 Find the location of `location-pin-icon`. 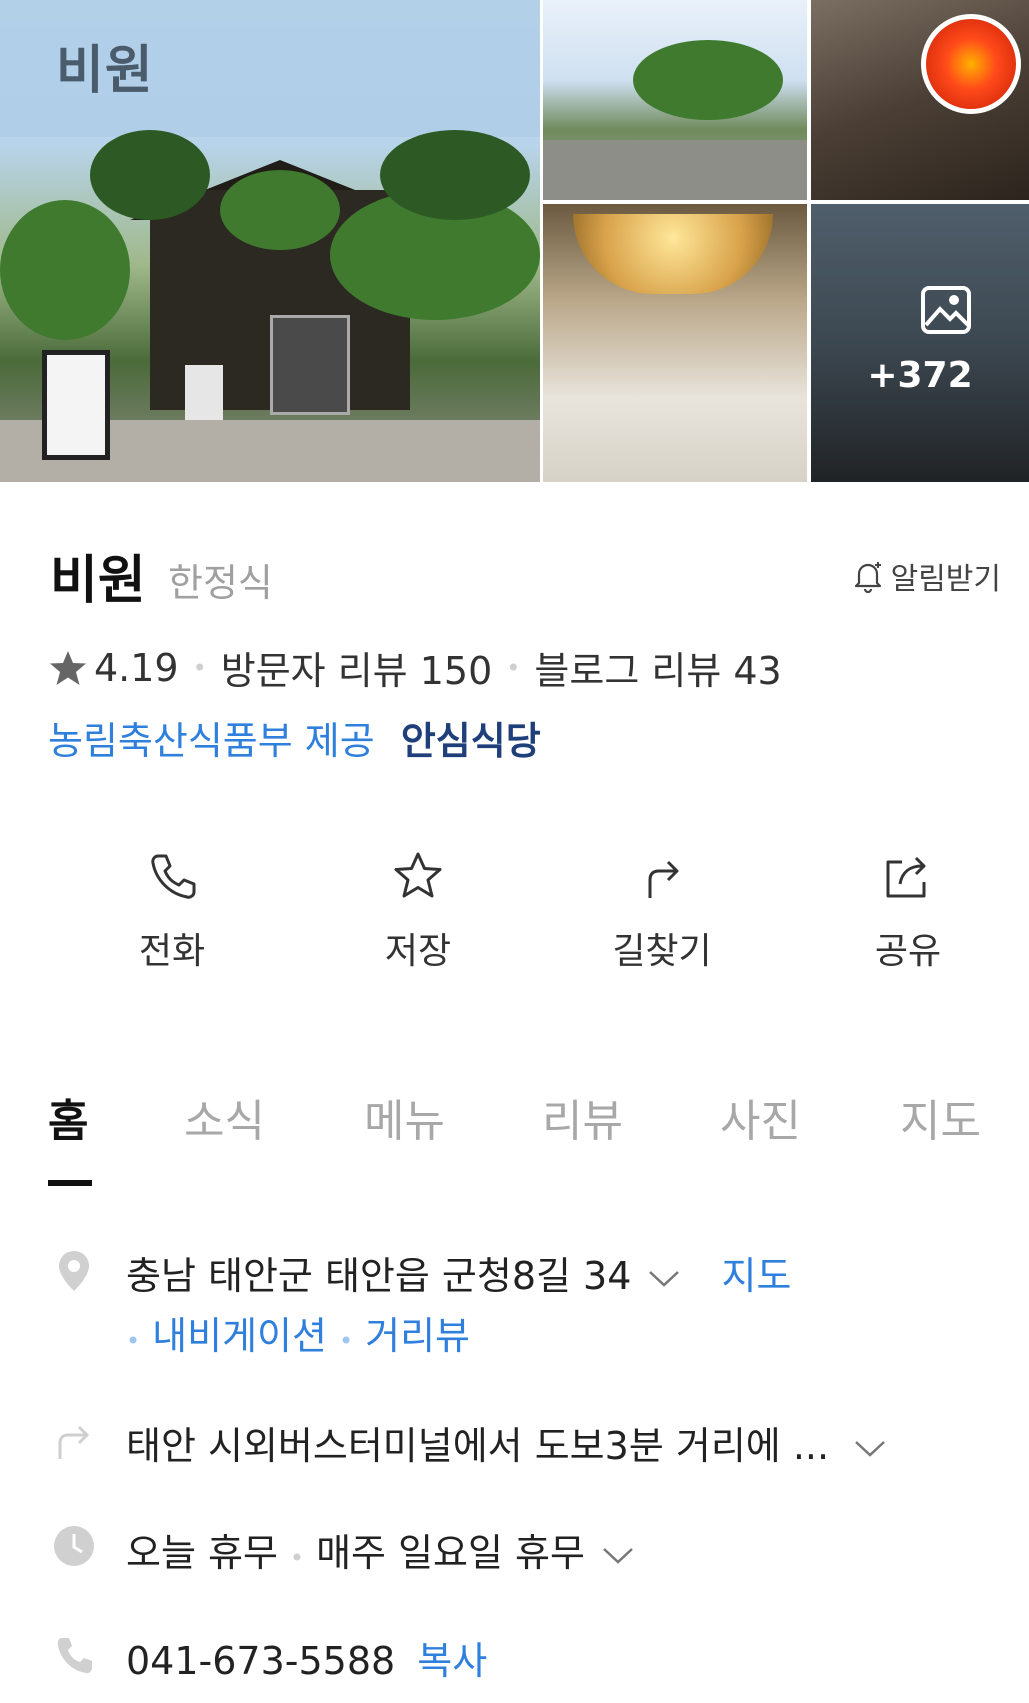

location-pin-icon is located at coordinates (74, 1271).